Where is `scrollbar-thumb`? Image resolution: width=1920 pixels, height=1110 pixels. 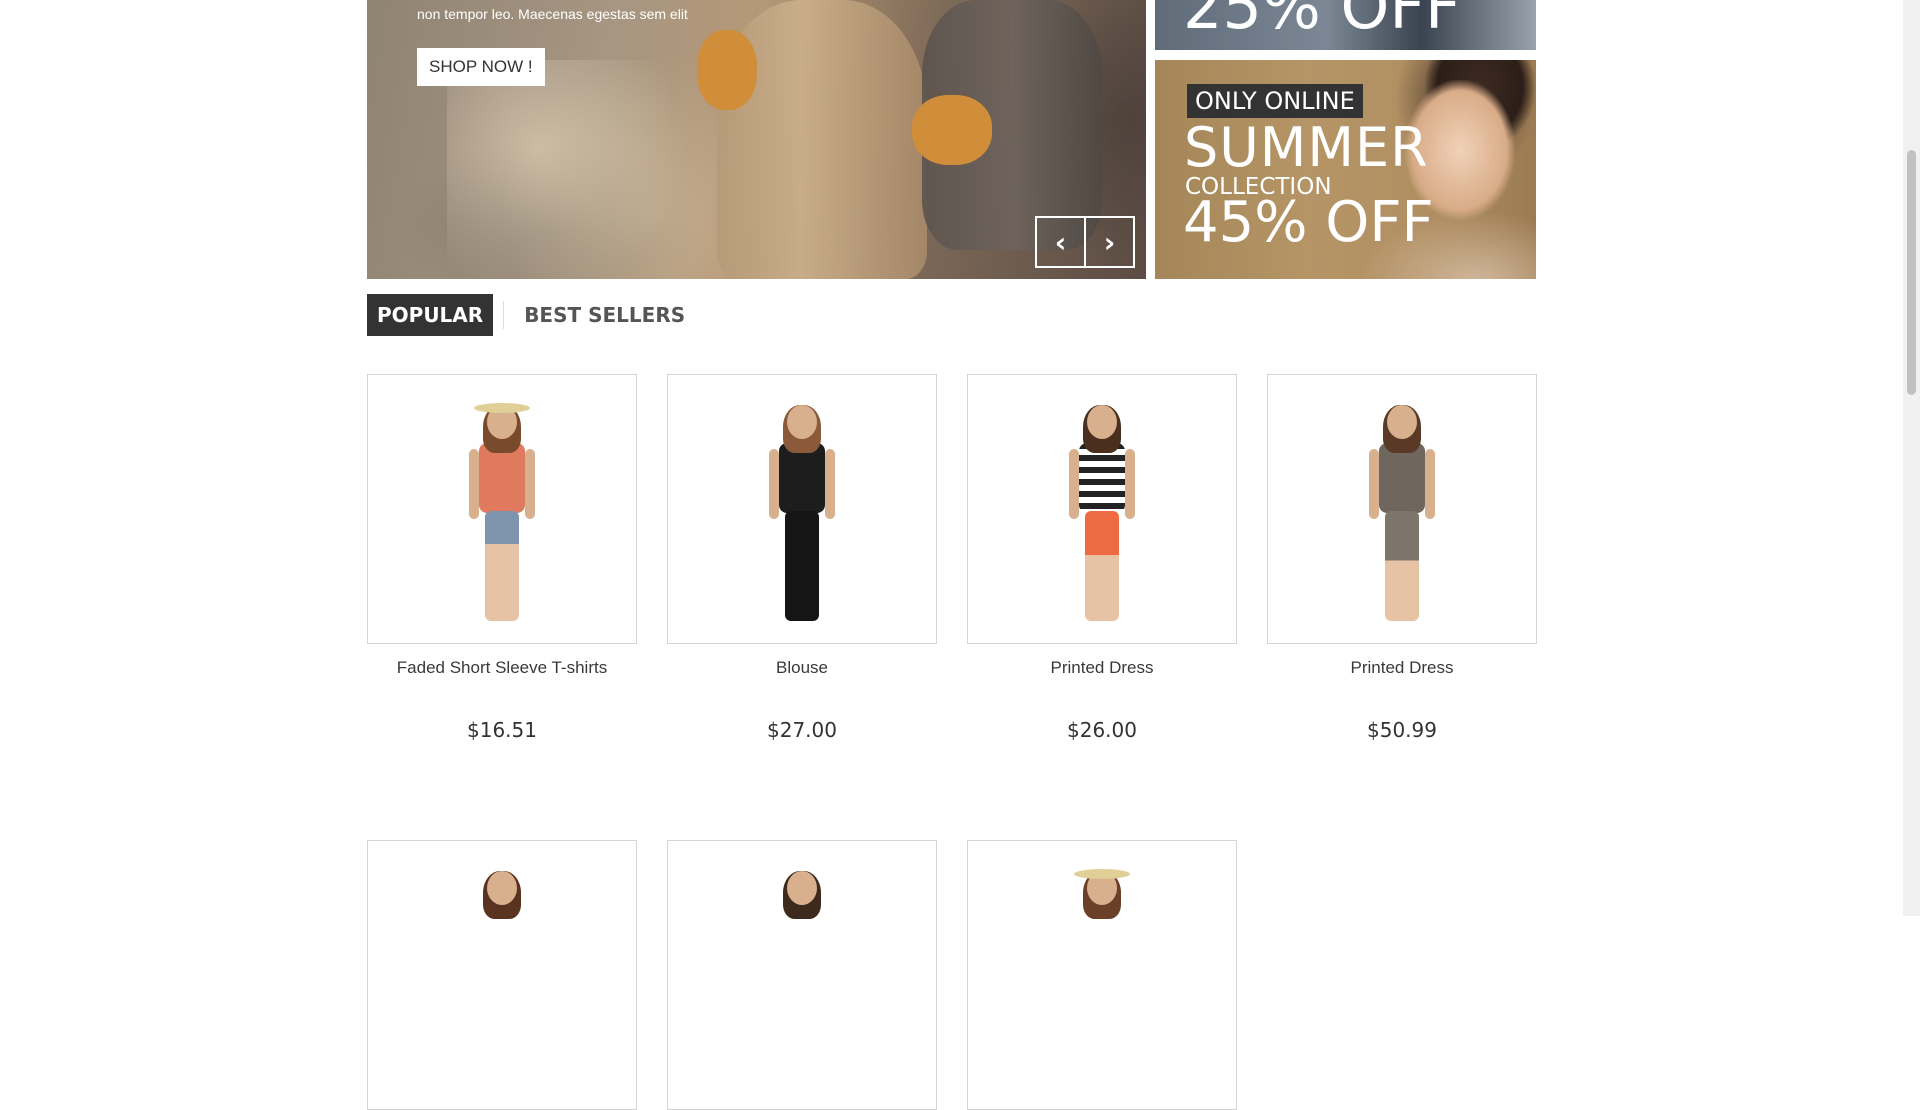 scrollbar-thumb is located at coordinates (1911, 272).